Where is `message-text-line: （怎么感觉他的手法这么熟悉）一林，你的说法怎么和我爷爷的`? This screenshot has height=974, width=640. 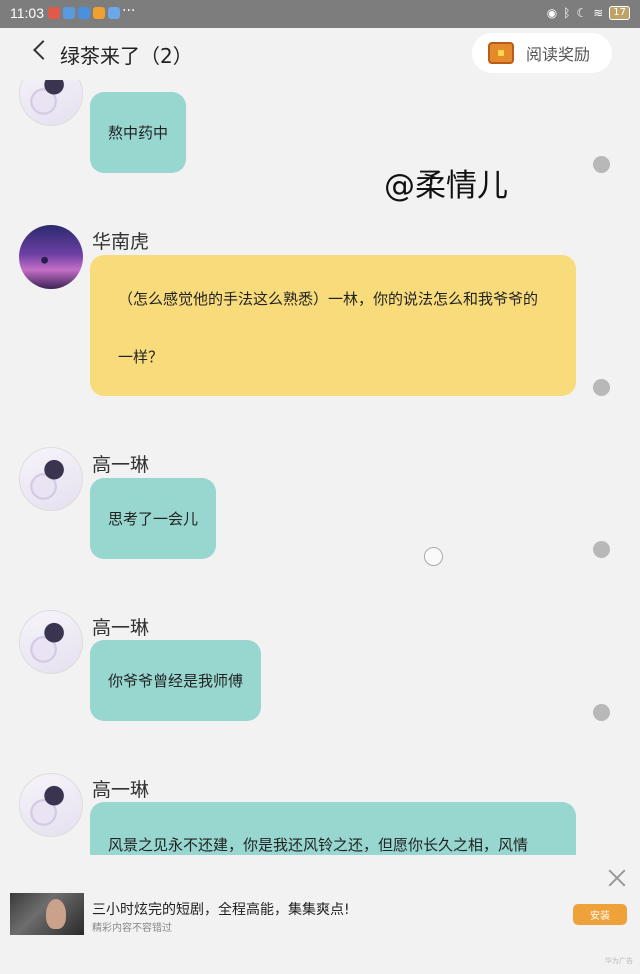 message-text-line: （怎么感觉他的手法这么熟悉）一林，你的说法怎么和我爷爷的 is located at coordinates (328, 299).